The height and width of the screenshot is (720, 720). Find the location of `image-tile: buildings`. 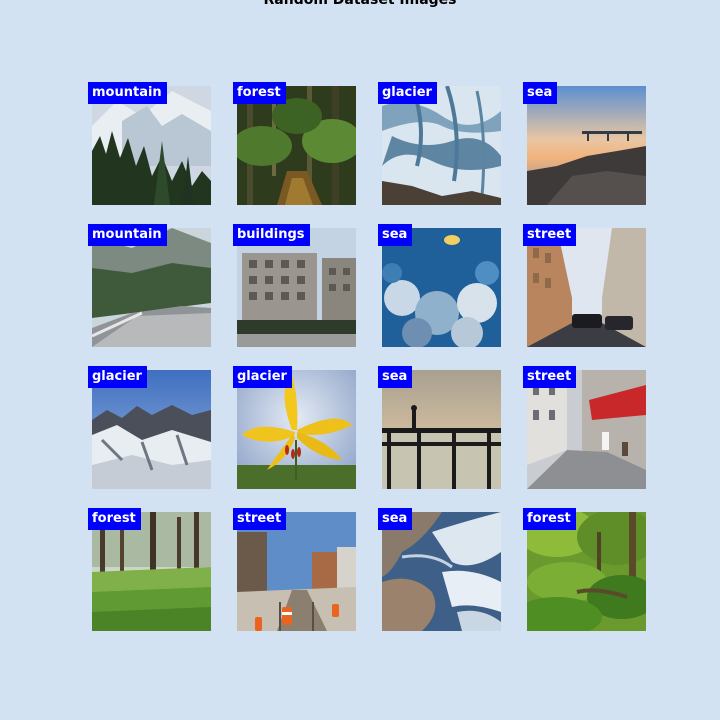

image-tile: buildings is located at coordinates (294, 285).